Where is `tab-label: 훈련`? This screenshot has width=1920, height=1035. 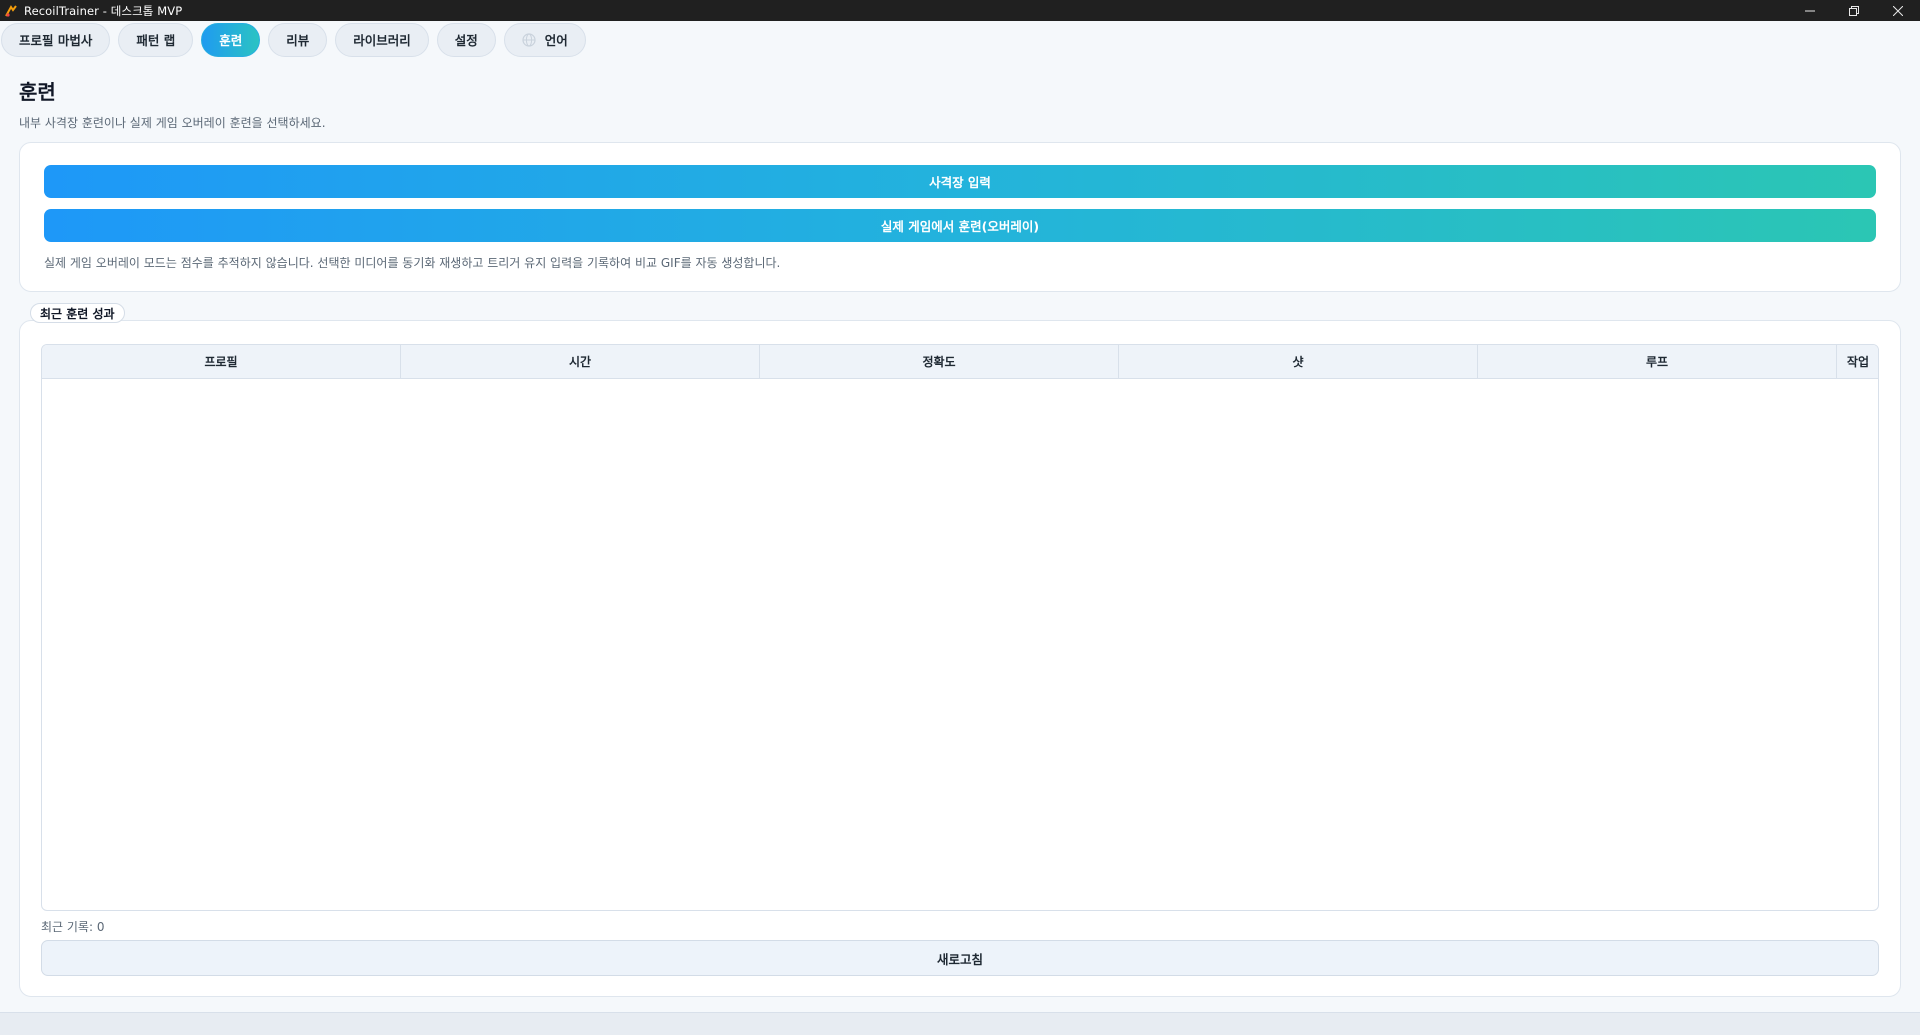 tab-label: 훈련 is located at coordinates (231, 40).